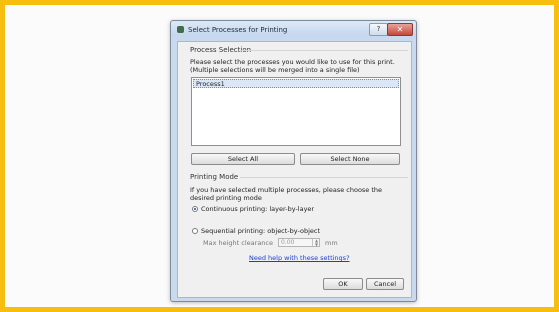 This screenshot has width=559, height=312. Describe the element at coordinates (257, 209) in the screenshot. I see `continuous-printing-label: Continuous printing: layer-by-layer` at that location.